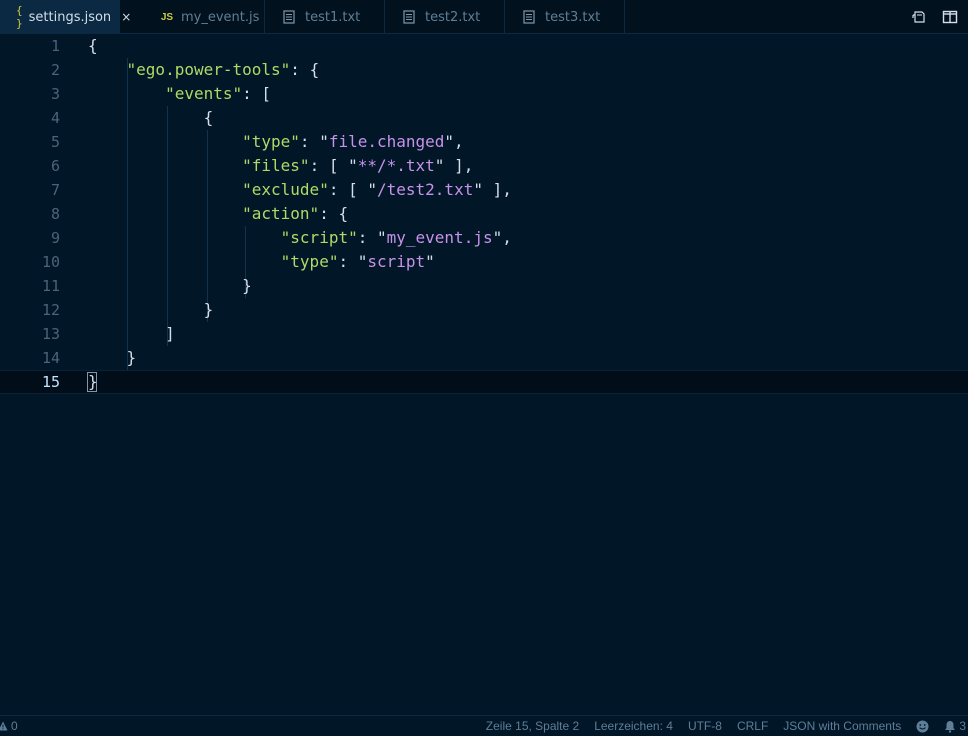 The image size is (968, 736). I want to click on smiley-icon, so click(922, 726).